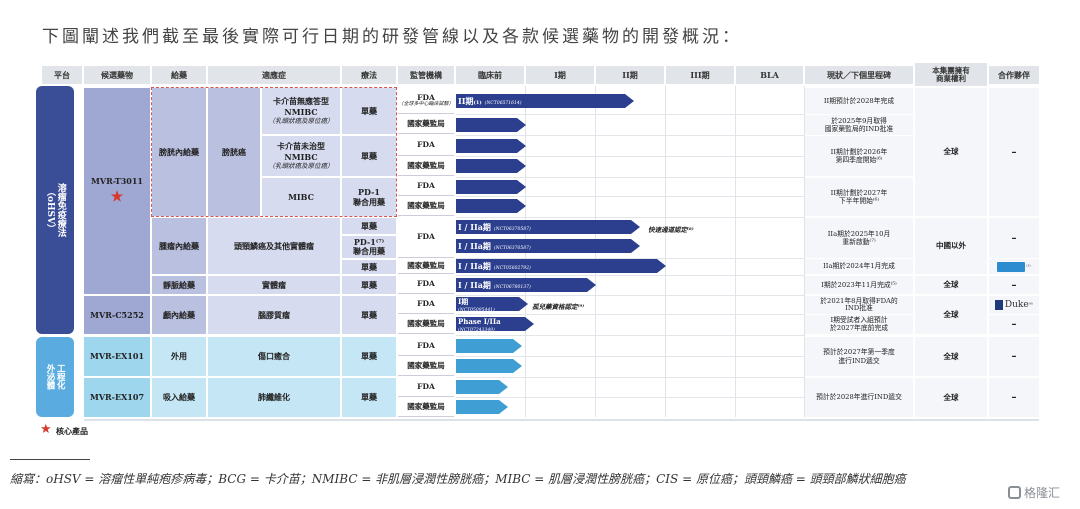 This screenshot has width=1080, height=509. I want to click on indication-hnscc: 頭頸鱗癌及其他實體瘤, so click(274, 246).